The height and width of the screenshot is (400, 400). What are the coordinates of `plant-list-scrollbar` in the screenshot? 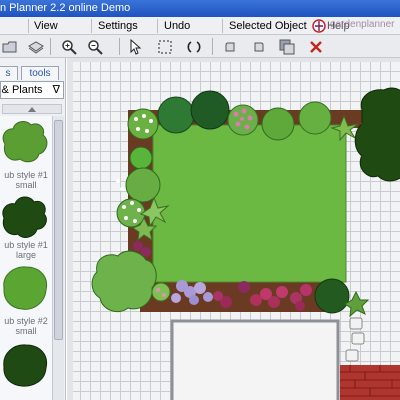 It's located at (58, 258).